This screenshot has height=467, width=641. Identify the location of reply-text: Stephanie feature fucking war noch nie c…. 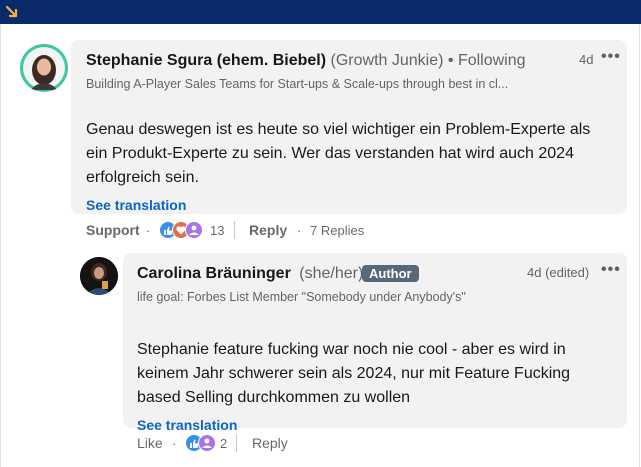
(354, 373).